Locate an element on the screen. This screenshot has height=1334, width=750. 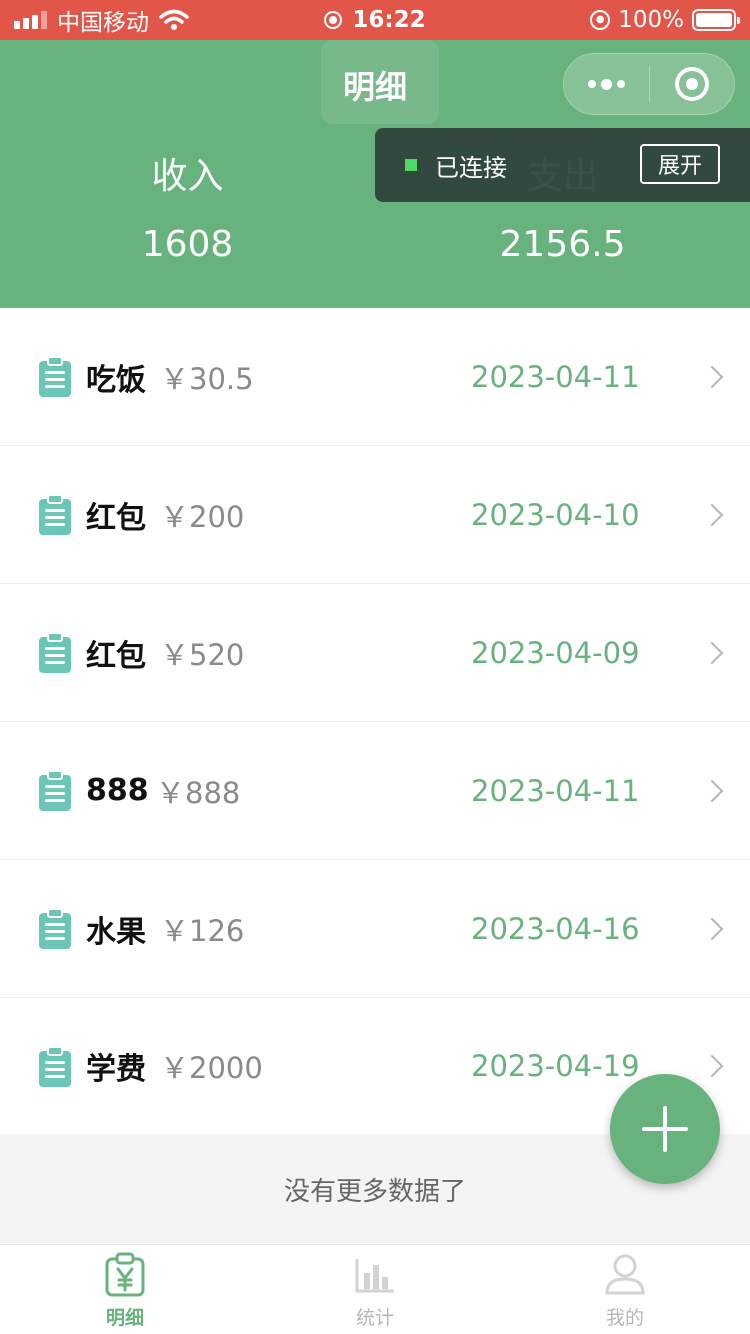
rotation-lock-icon: ● is located at coordinates (600, 20).